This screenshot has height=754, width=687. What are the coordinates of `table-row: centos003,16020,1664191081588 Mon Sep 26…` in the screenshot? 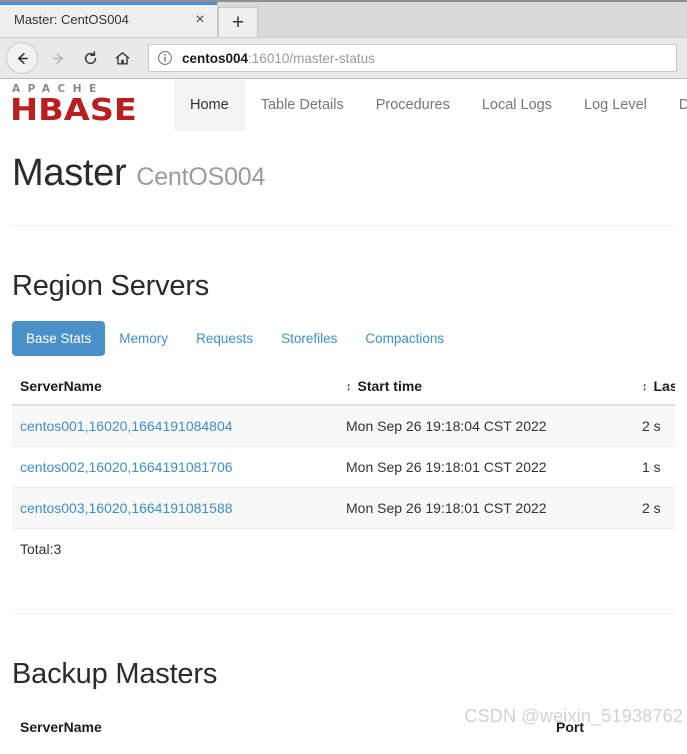 It's located at (343, 507).